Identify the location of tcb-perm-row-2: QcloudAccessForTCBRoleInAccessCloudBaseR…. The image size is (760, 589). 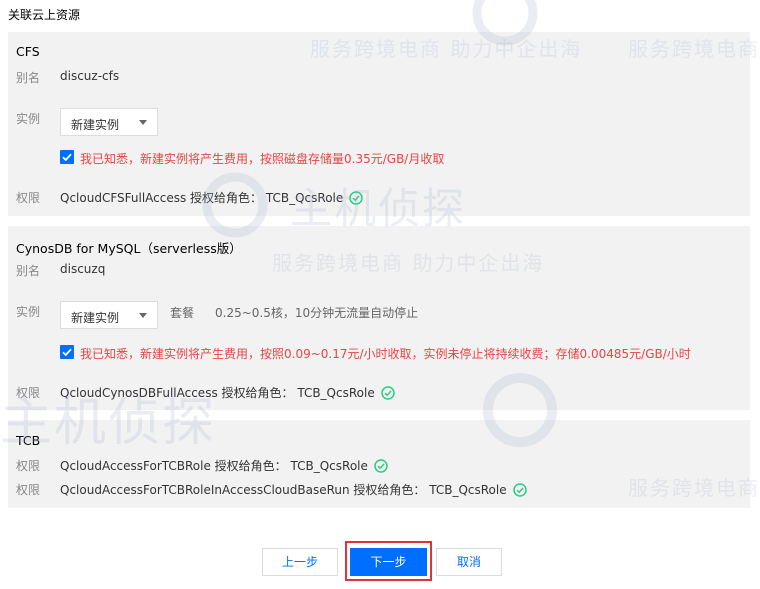
(293, 489).